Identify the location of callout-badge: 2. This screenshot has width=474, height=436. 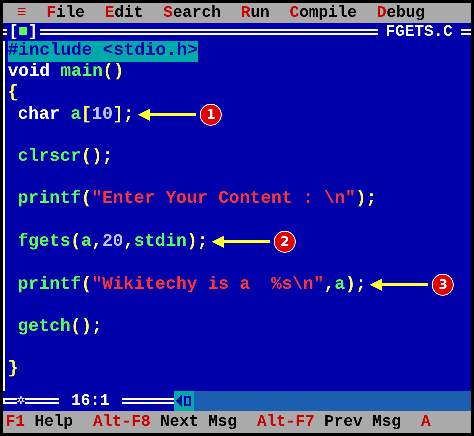
(285, 242).